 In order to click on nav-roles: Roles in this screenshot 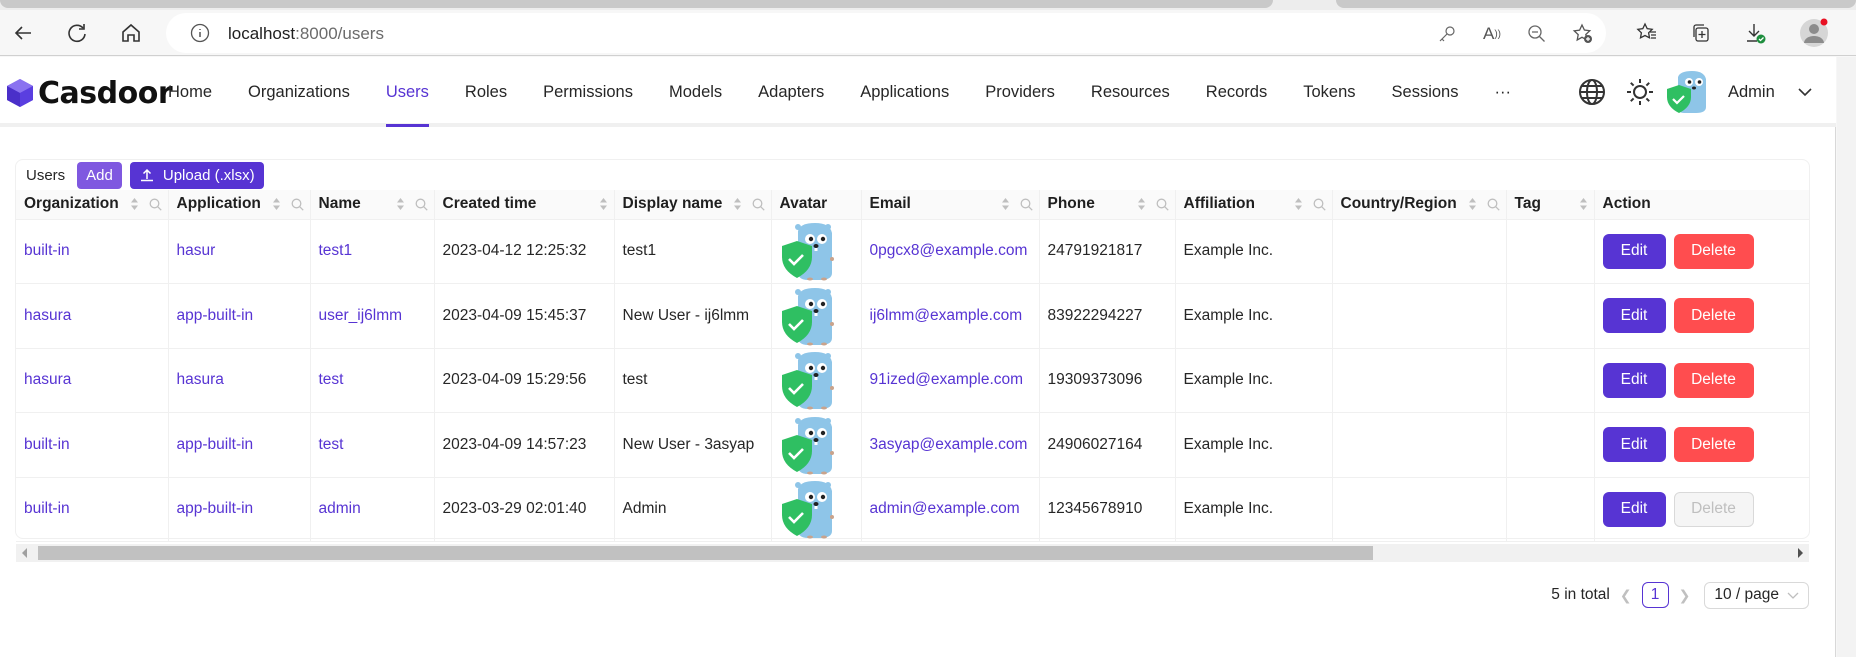, I will do `click(486, 92)`.